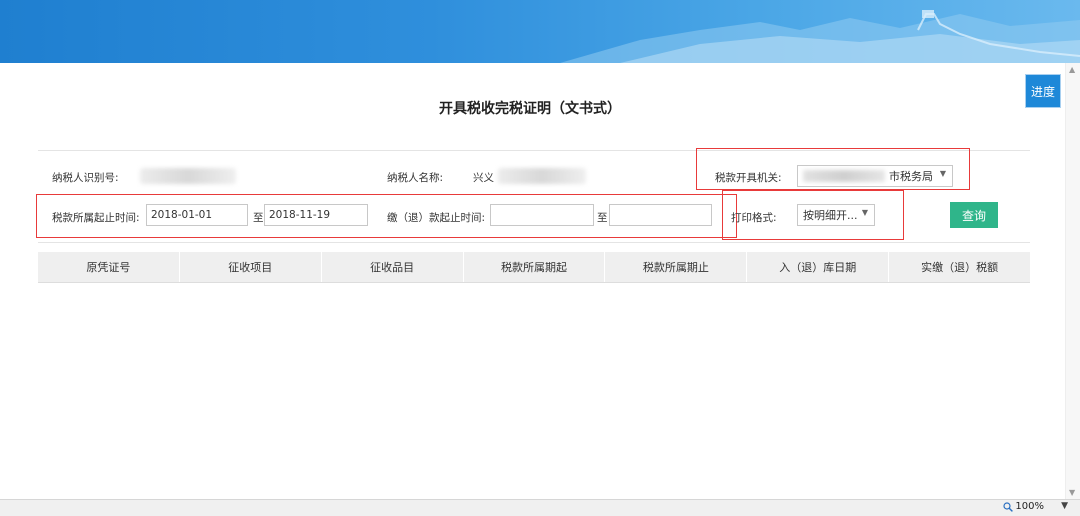  I want to click on tax-office-select: 市税务局 ▼, so click(875, 176).